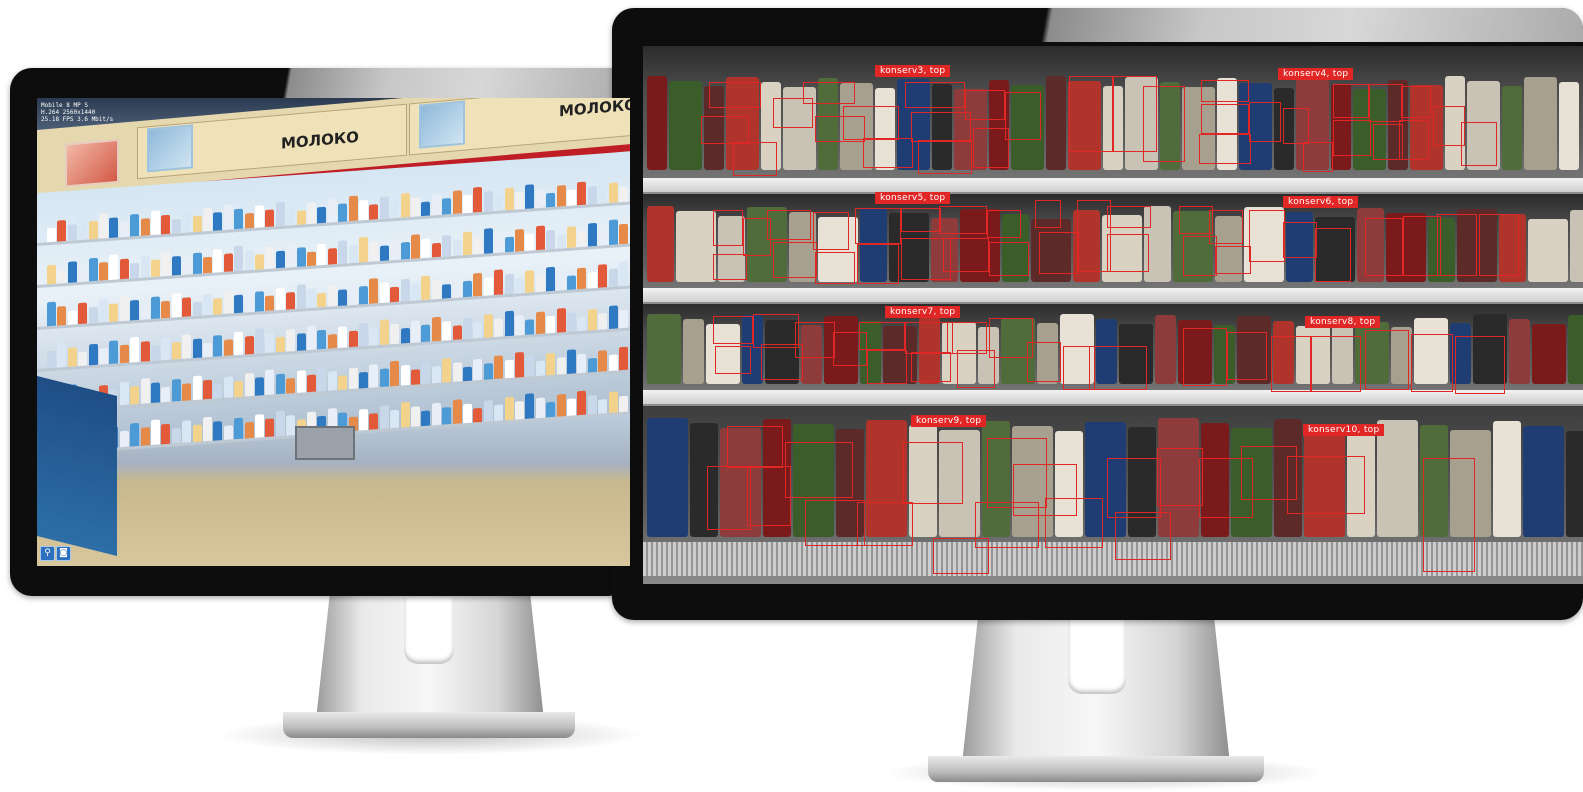 Image resolution: width=1583 pixels, height=792 pixels. I want to click on person-icon: ⚲, so click(47, 553).